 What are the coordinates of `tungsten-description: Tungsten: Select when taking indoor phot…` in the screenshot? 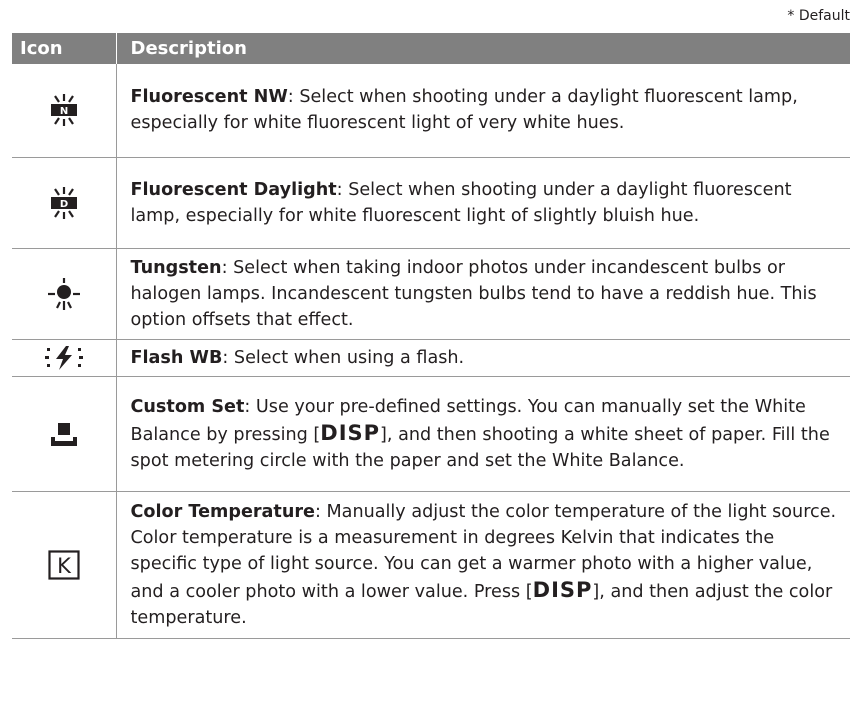 It's located at (483, 294).